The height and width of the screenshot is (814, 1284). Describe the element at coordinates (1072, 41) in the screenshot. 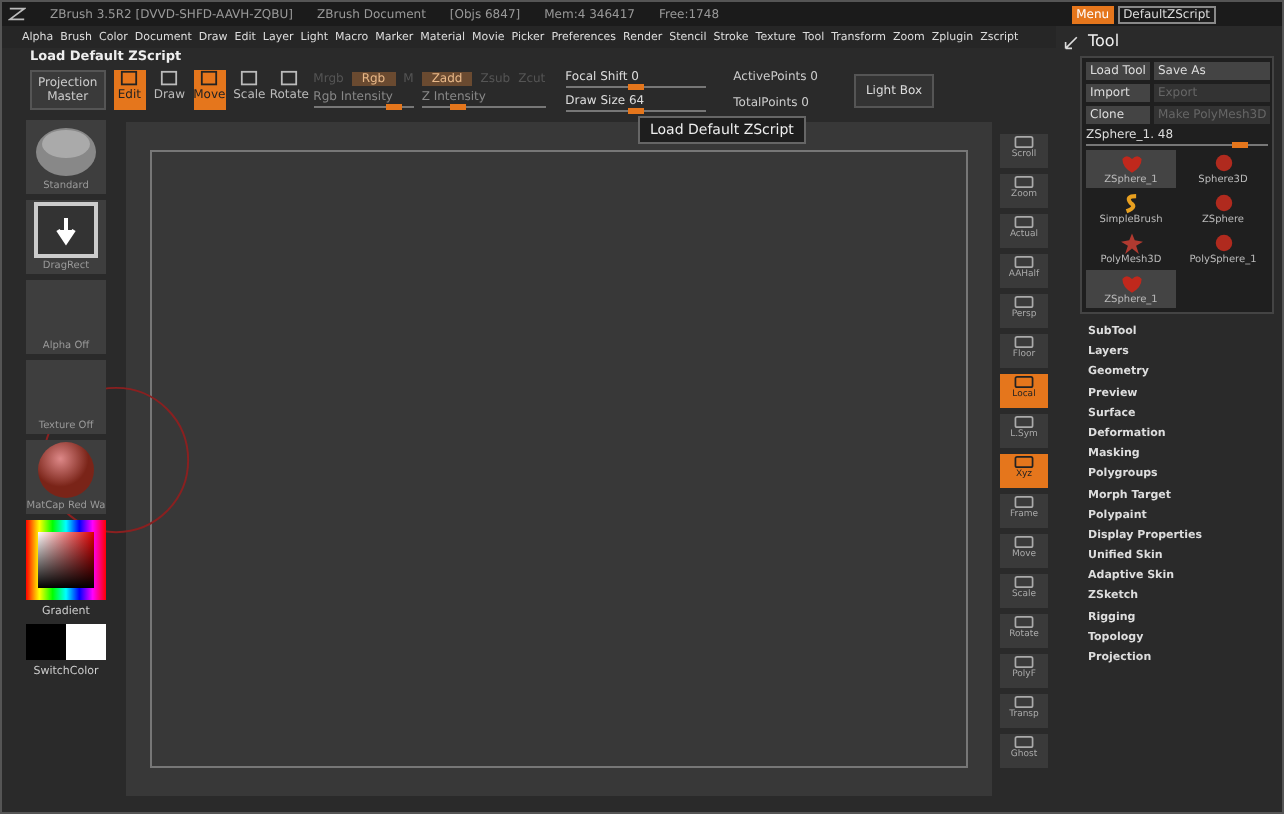

I see `pointer-icon` at that location.